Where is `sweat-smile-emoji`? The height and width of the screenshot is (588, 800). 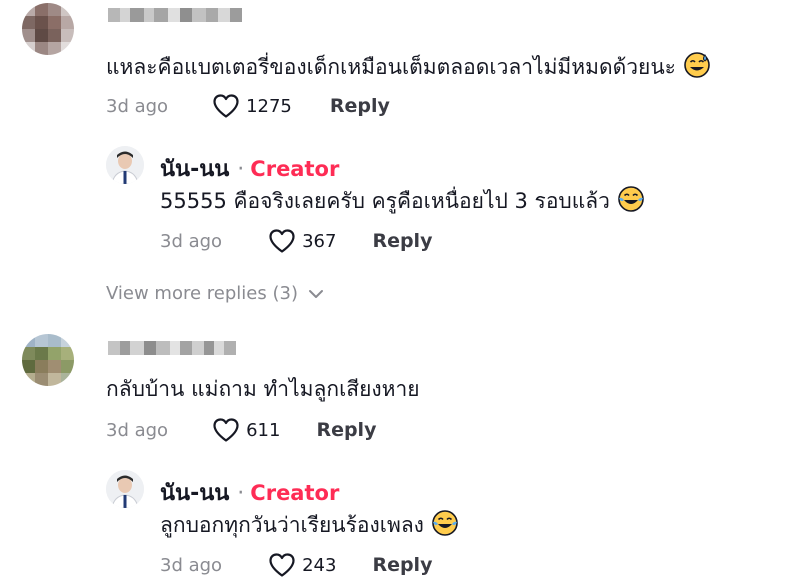 sweat-smile-emoji is located at coordinates (697, 65).